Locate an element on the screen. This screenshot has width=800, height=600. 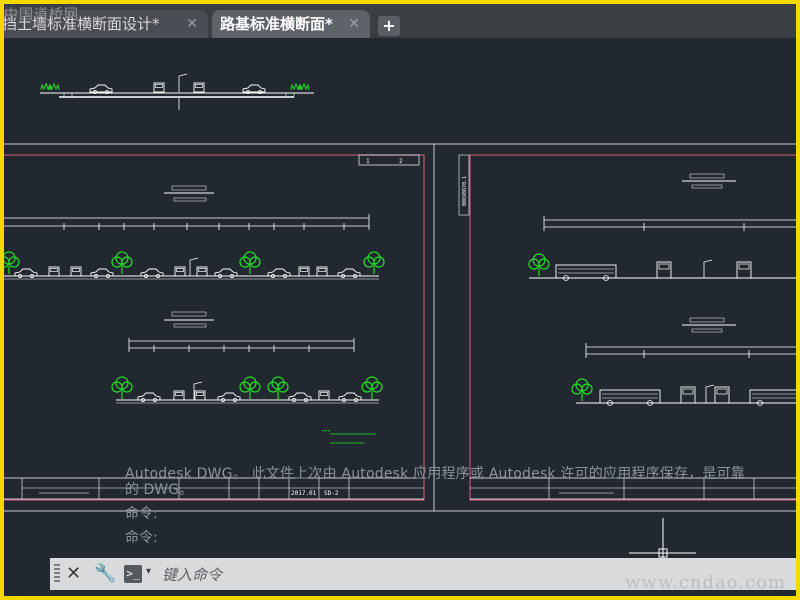
watermark-url: www.cndao.com is located at coordinates (705, 582).